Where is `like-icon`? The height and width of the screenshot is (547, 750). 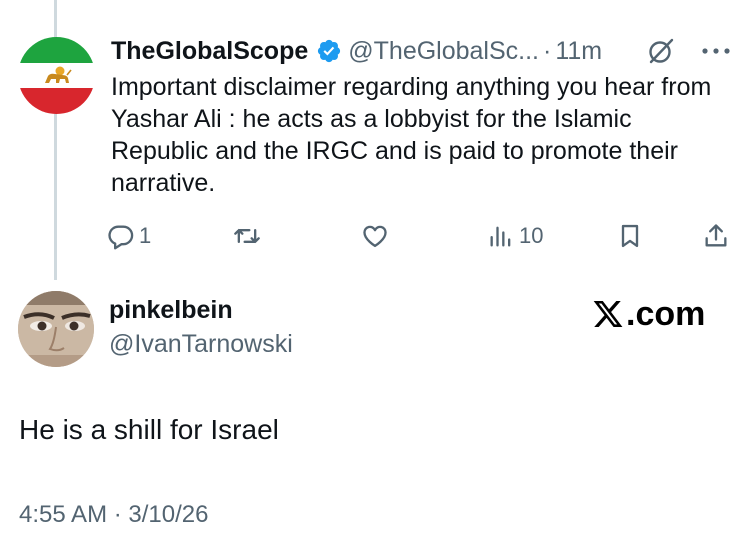
like-icon is located at coordinates (375, 236).